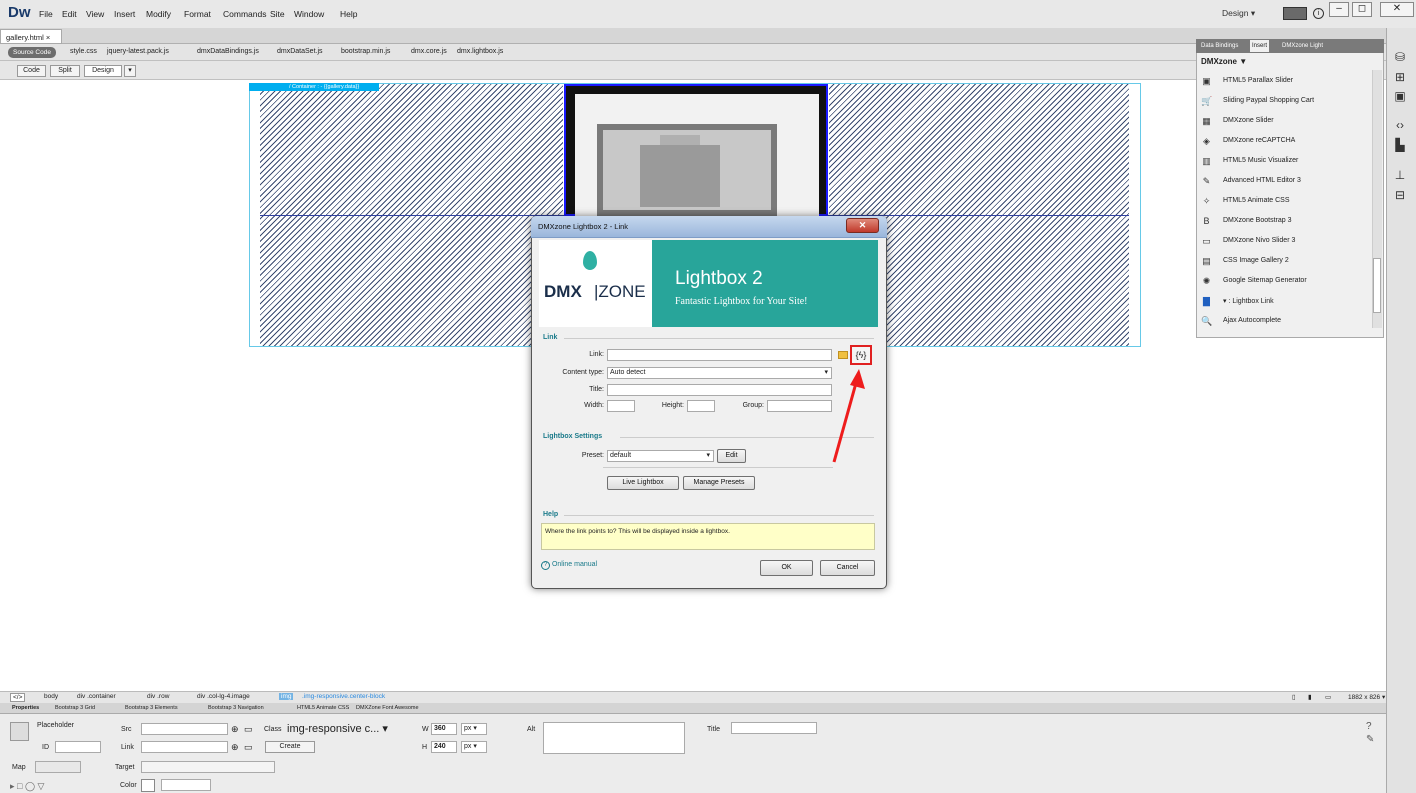  What do you see at coordinates (444, 729) in the screenshot?
I see `width-input: 360` at bounding box center [444, 729].